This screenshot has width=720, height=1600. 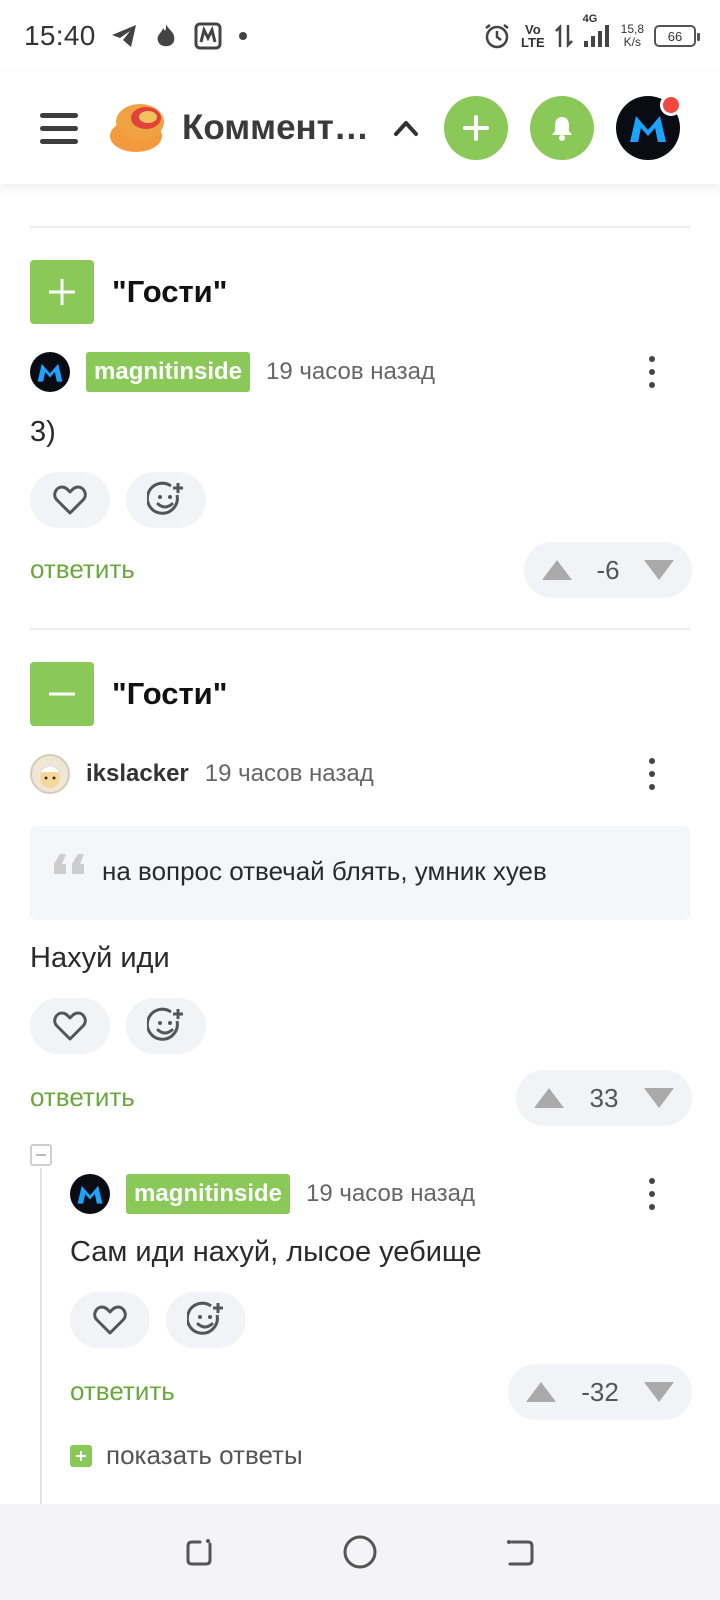 I want to click on vote-box: -32, so click(x=600, y=1392).